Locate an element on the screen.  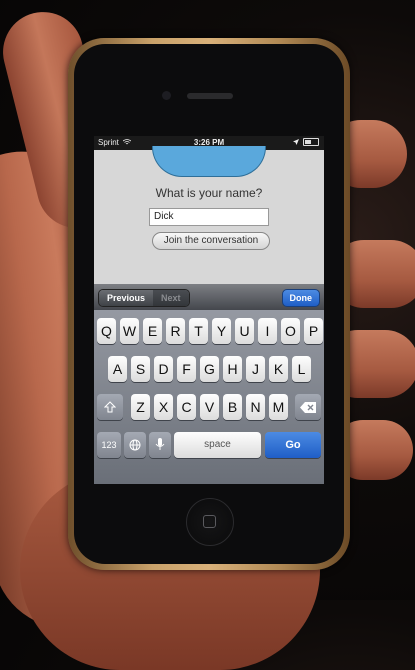
key-c: C is located at coordinates (186, 407).